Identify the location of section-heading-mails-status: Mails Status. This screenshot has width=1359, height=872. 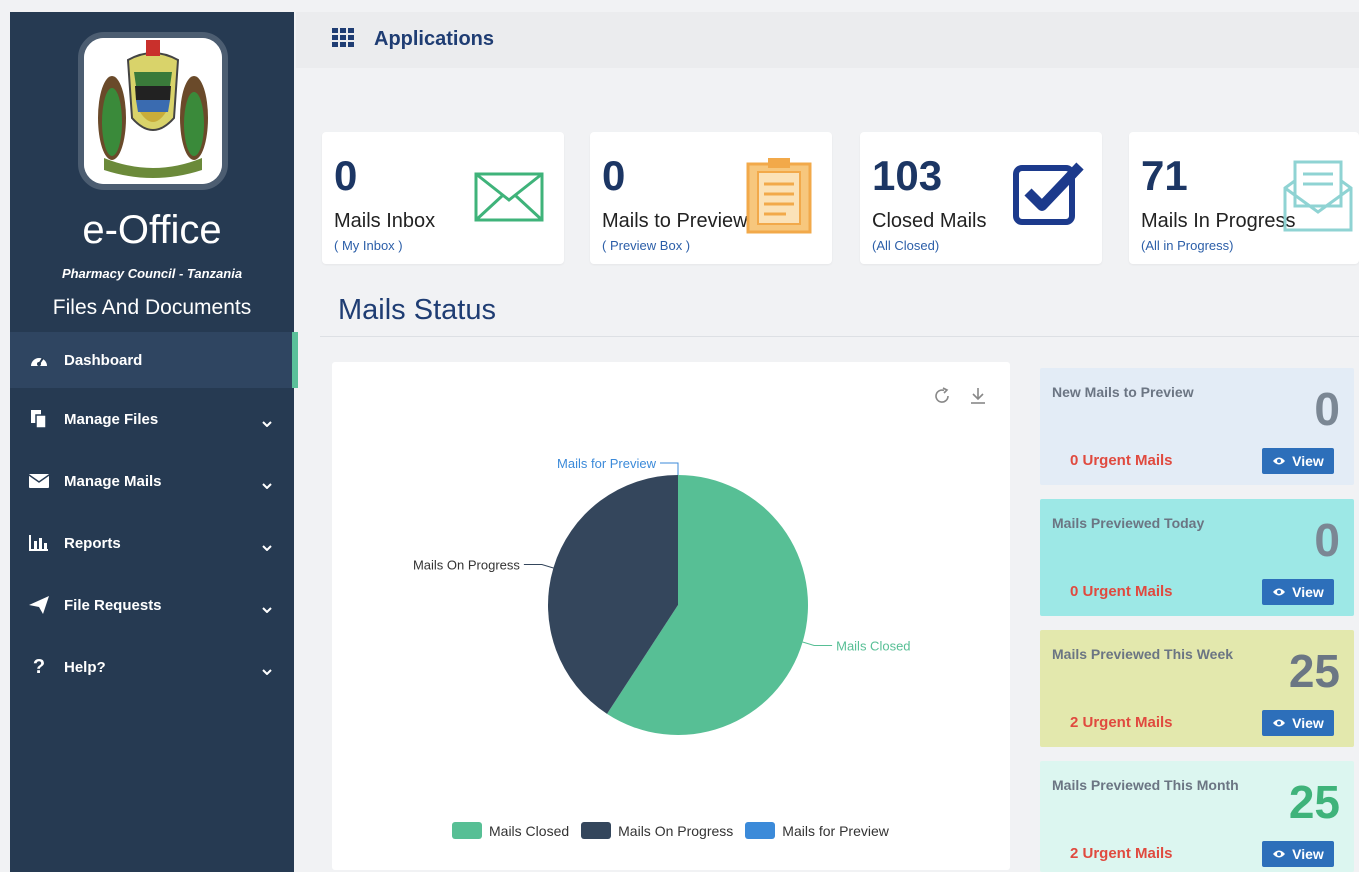
(417, 310).